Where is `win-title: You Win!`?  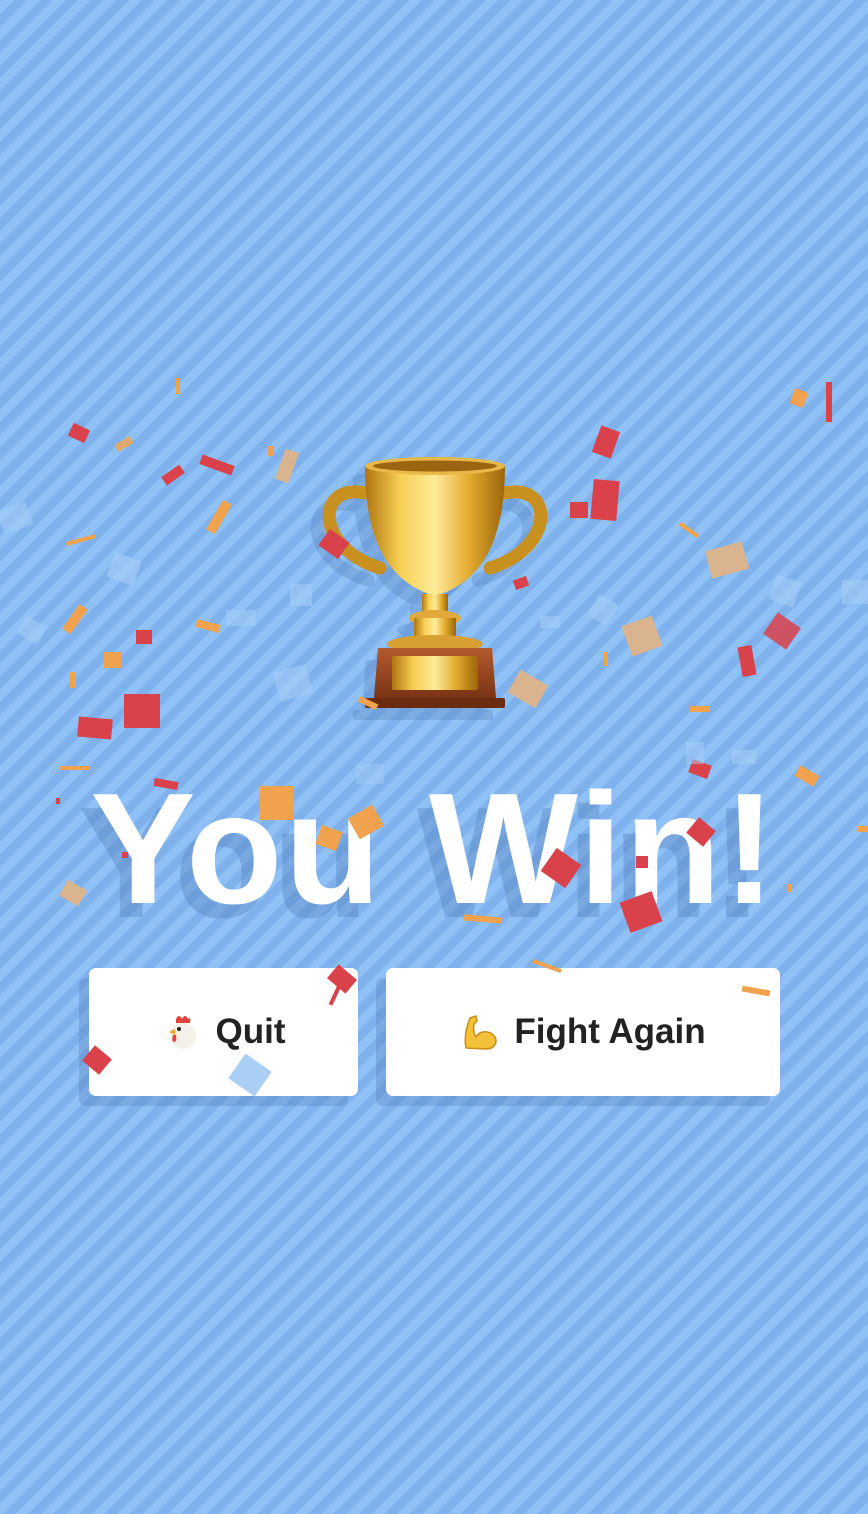
win-title: You Win! is located at coordinates (434, 849).